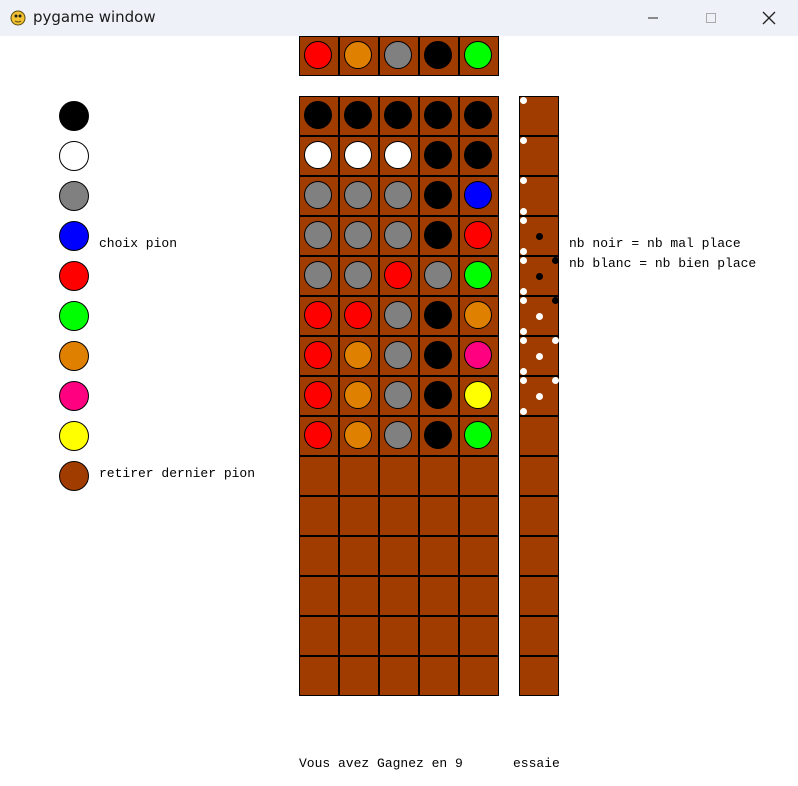 The width and height of the screenshot is (798, 786). I want to click on secret-peg-red, so click(318, 55).